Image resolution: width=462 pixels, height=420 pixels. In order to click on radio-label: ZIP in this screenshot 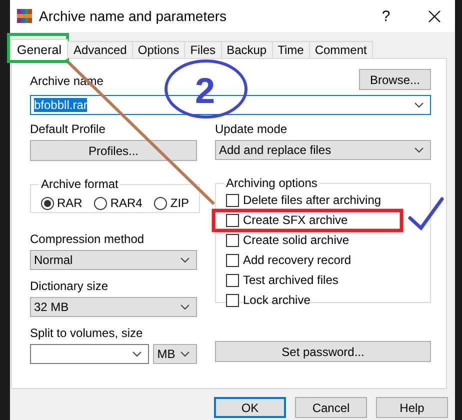, I will do `click(180, 203)`.